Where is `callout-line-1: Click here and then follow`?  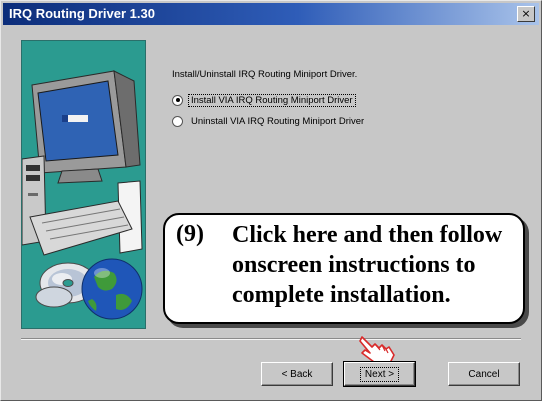
callout-line-1: Click here and then follow is located at coordinates (367, 235).